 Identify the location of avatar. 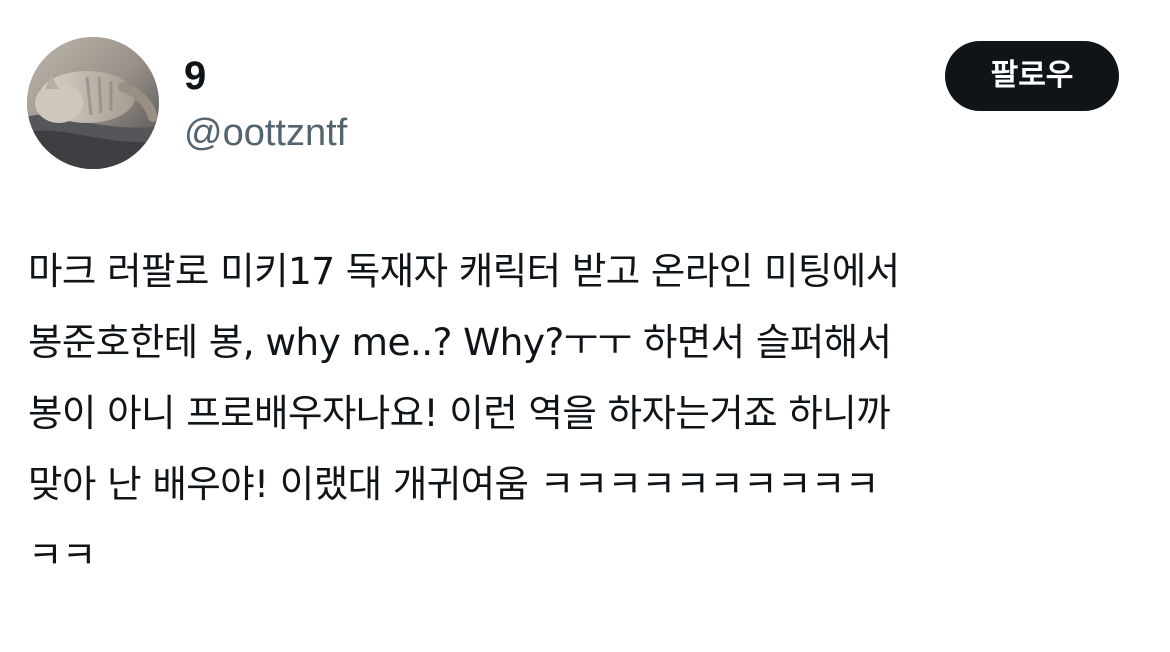
(93, 103).